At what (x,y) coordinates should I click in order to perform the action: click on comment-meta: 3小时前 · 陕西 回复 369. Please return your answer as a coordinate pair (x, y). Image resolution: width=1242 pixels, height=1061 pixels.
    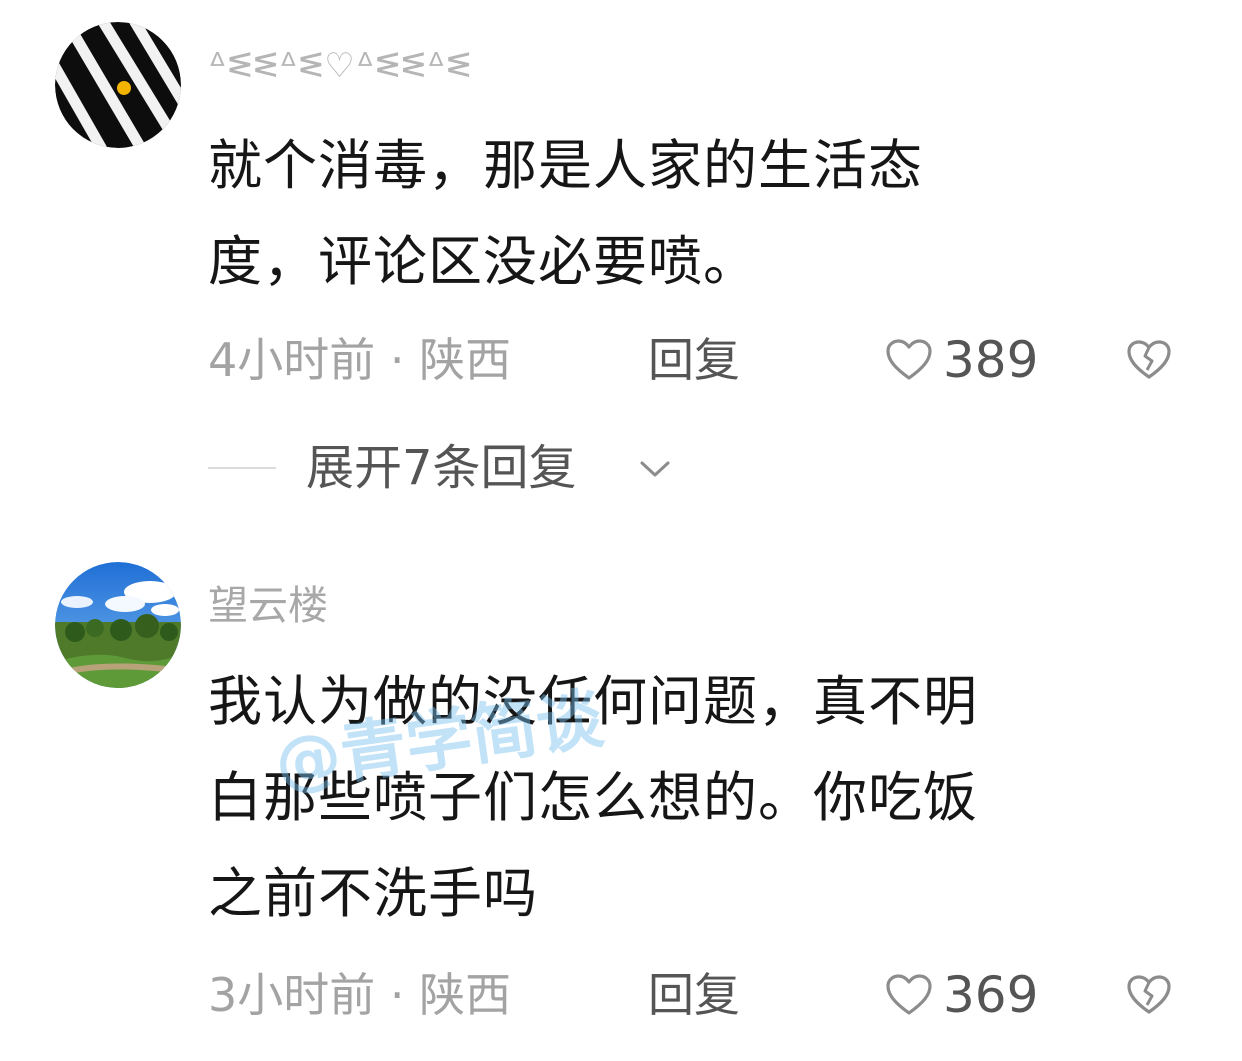
    Looking at the image, I should click on (708, 995).